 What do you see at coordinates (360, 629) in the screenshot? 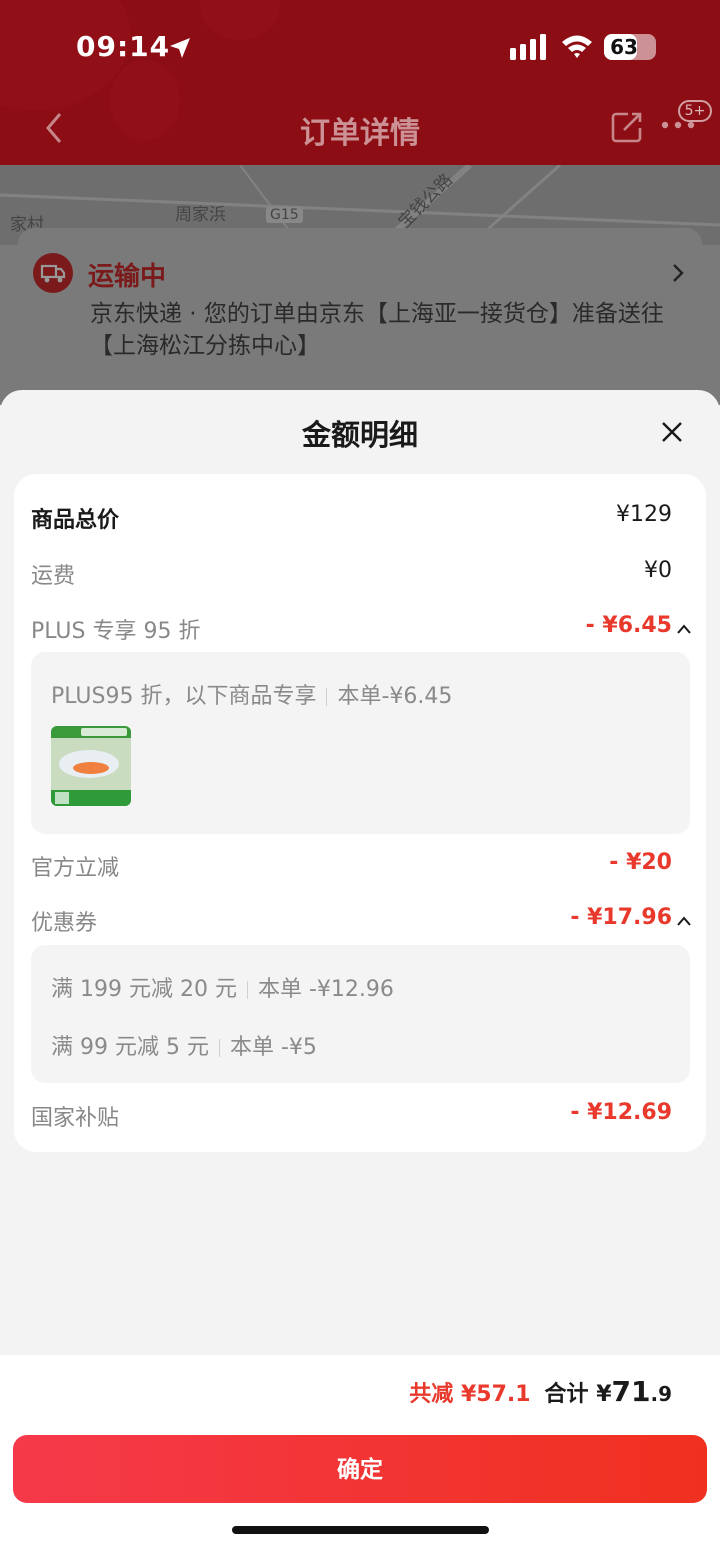
I see `plus-discount-row: PLUS 专享 95 折 - ¥6.45` at bounding box center [360, 629].